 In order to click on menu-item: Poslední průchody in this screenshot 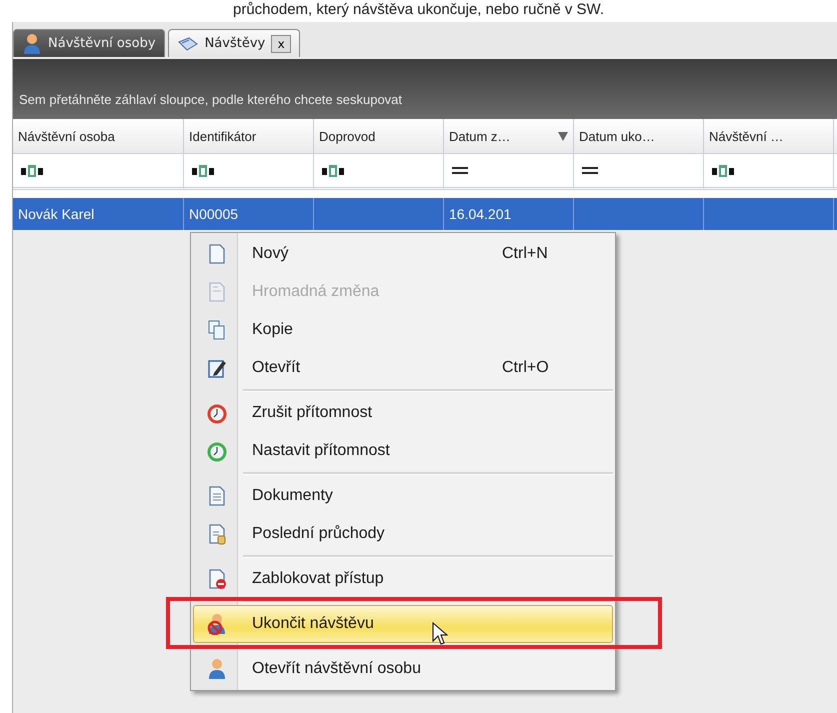, I will do `click(403, 534)`.